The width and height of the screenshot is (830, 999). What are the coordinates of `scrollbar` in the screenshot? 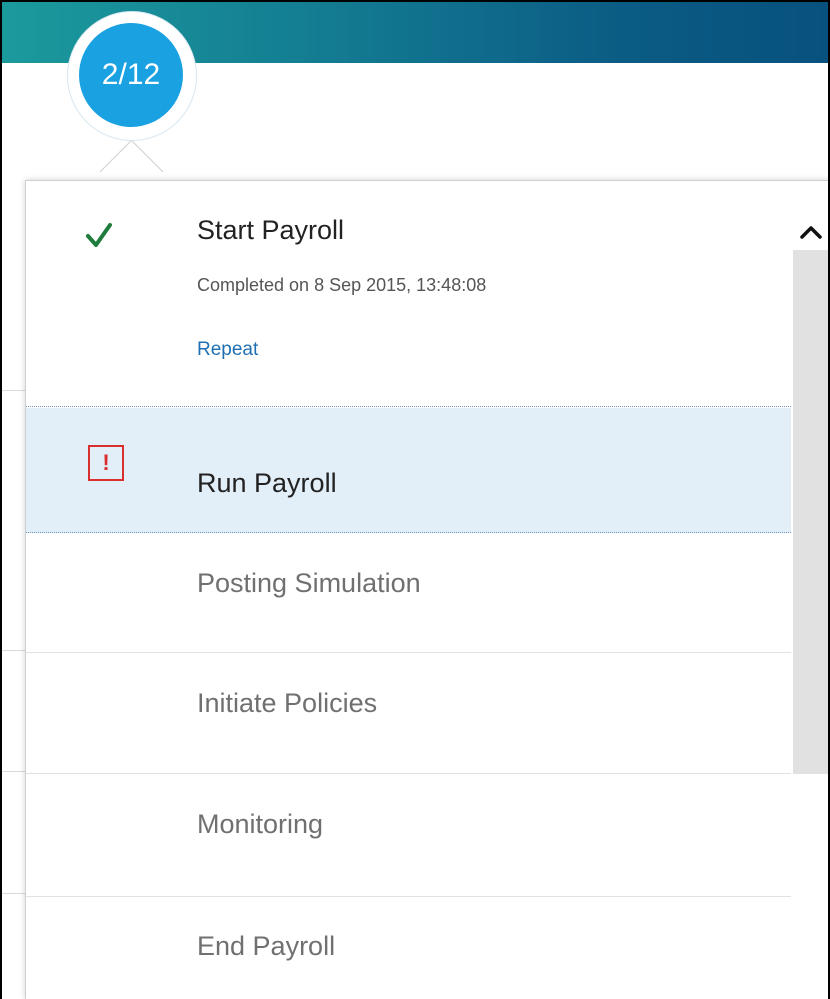 It's located at (810, 590).